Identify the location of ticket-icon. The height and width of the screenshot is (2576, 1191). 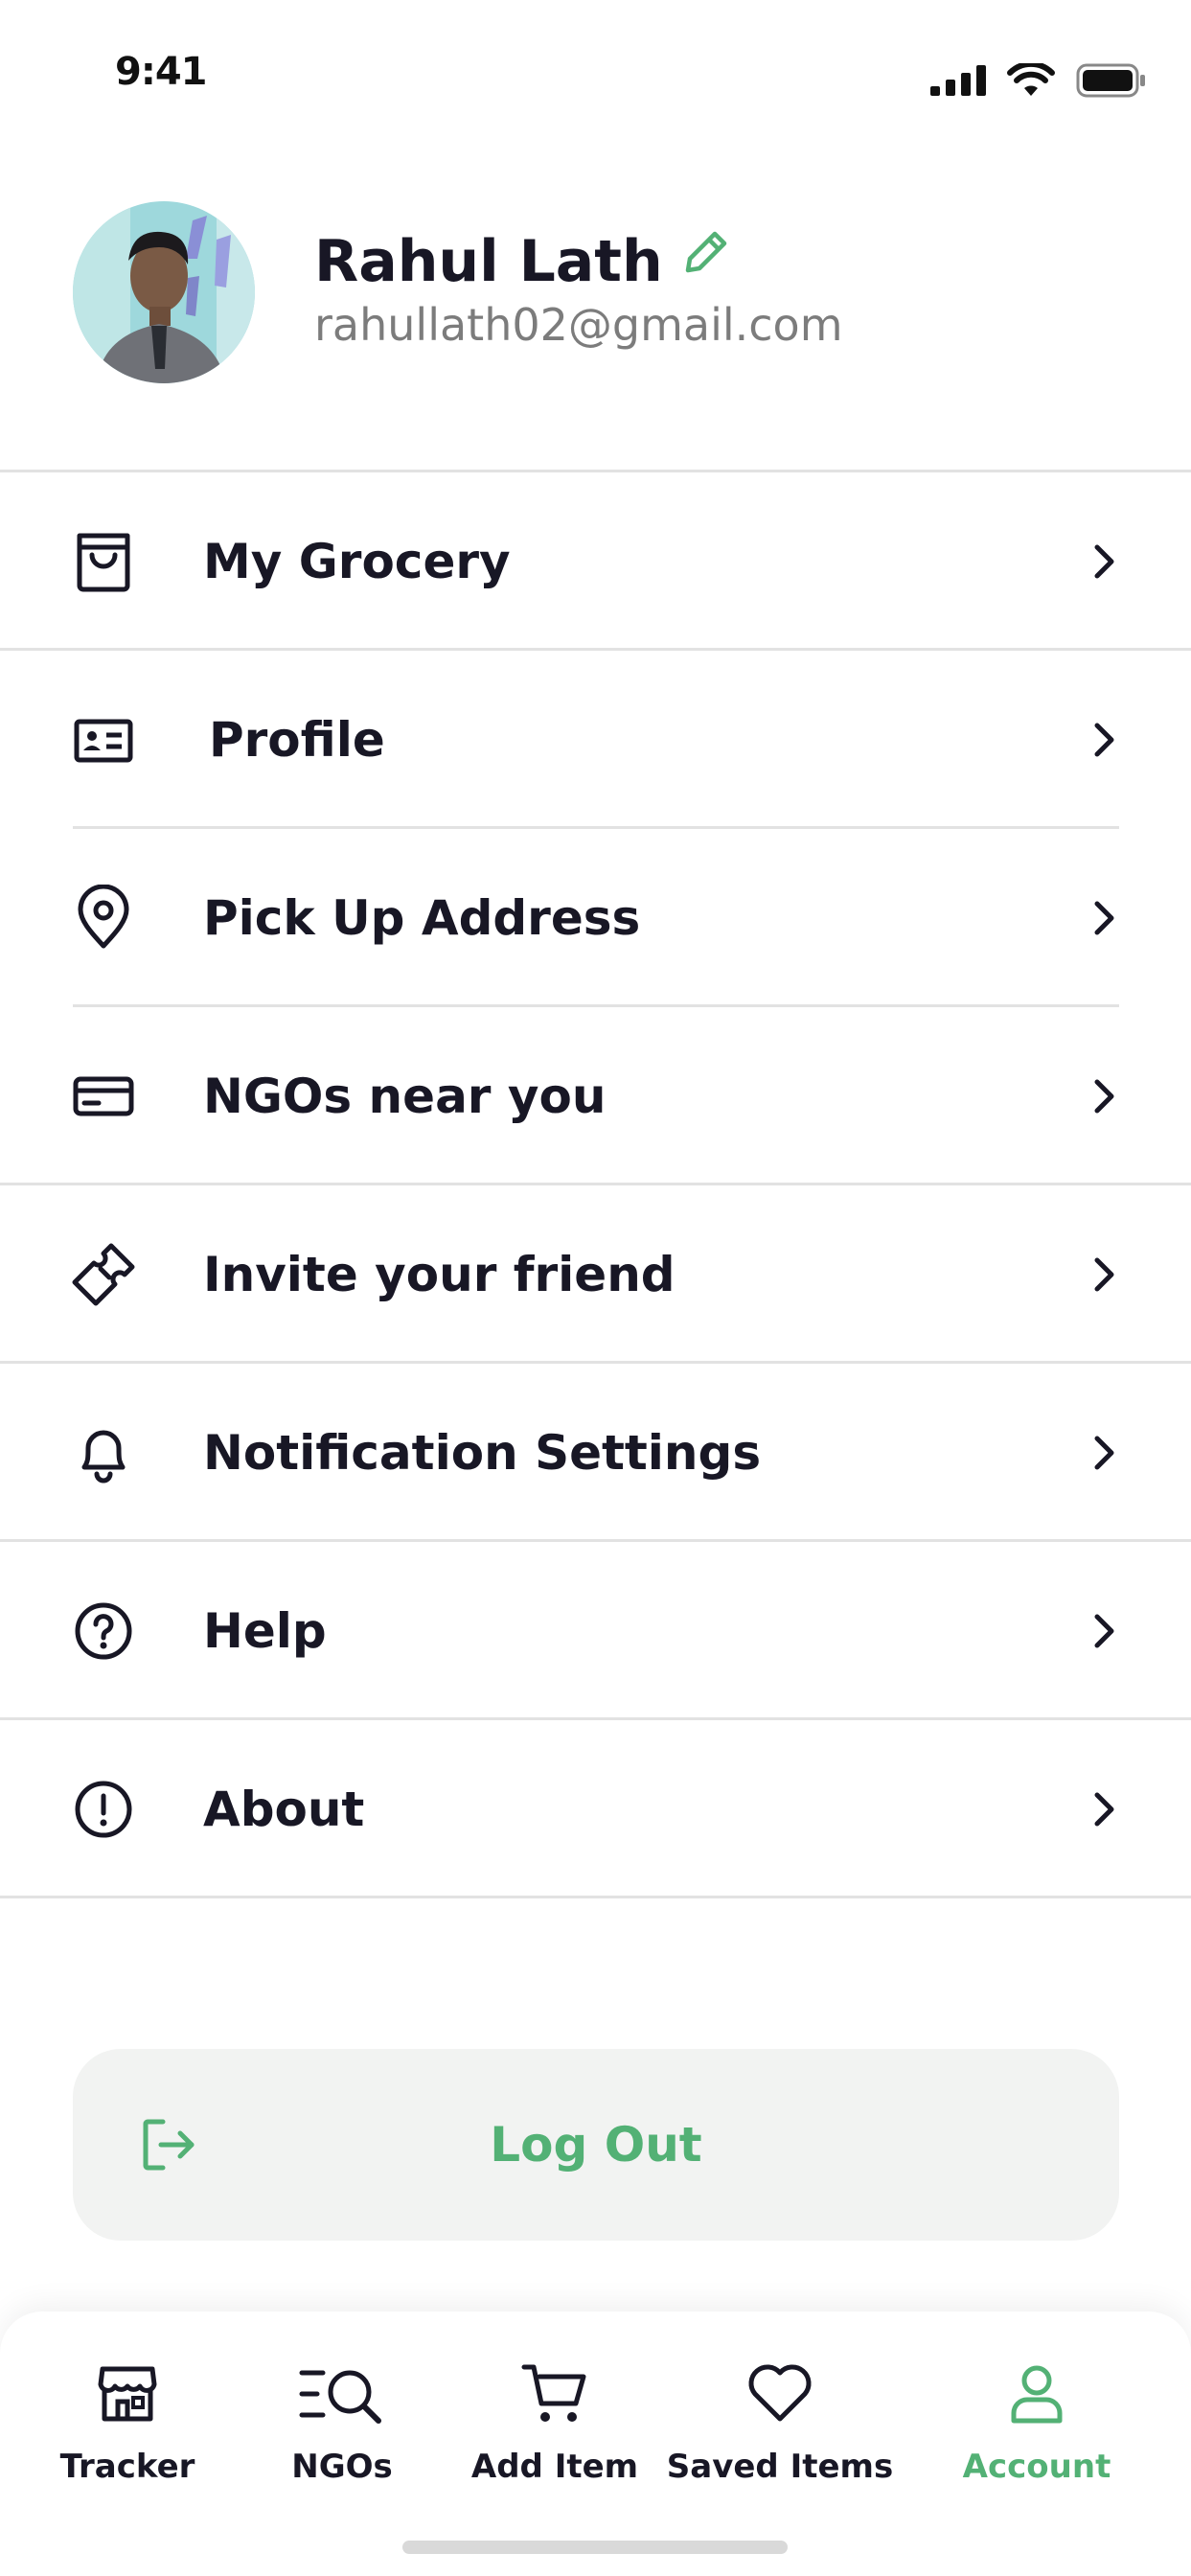
(103, 1274).